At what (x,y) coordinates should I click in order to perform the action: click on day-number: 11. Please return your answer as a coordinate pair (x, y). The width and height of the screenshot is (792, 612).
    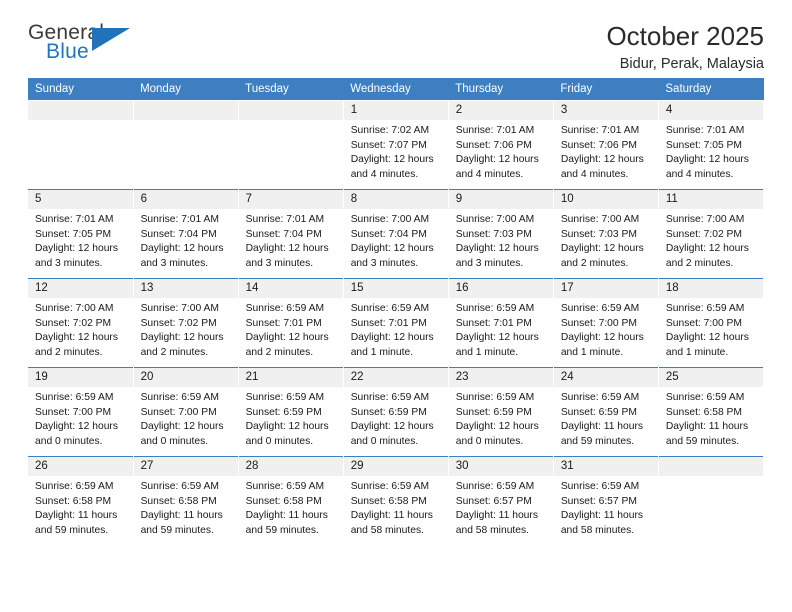
    Looking at the image, I should click on (710, 199).